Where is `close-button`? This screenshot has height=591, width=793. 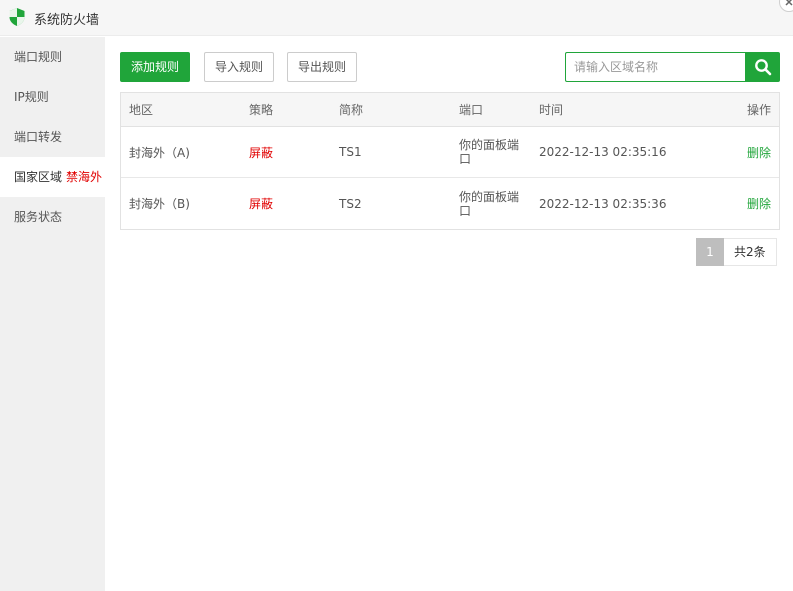 close-button is located at coordinates (786, 6).